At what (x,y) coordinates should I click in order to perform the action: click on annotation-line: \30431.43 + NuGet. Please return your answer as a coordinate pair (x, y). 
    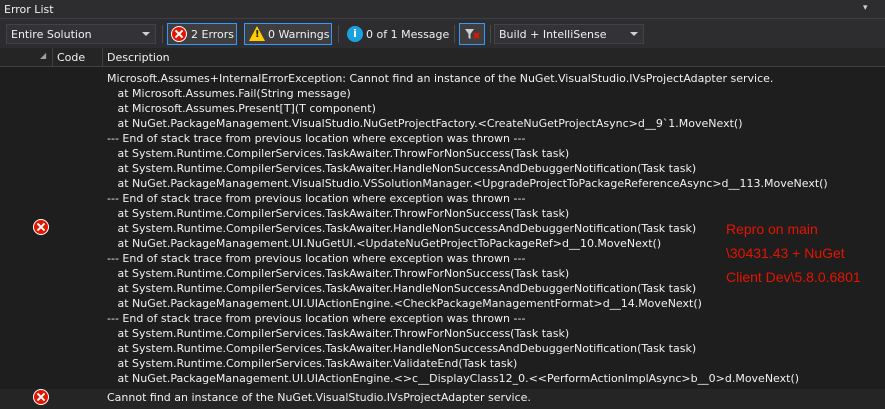
    Looking at the image, I should click on (785, 253).